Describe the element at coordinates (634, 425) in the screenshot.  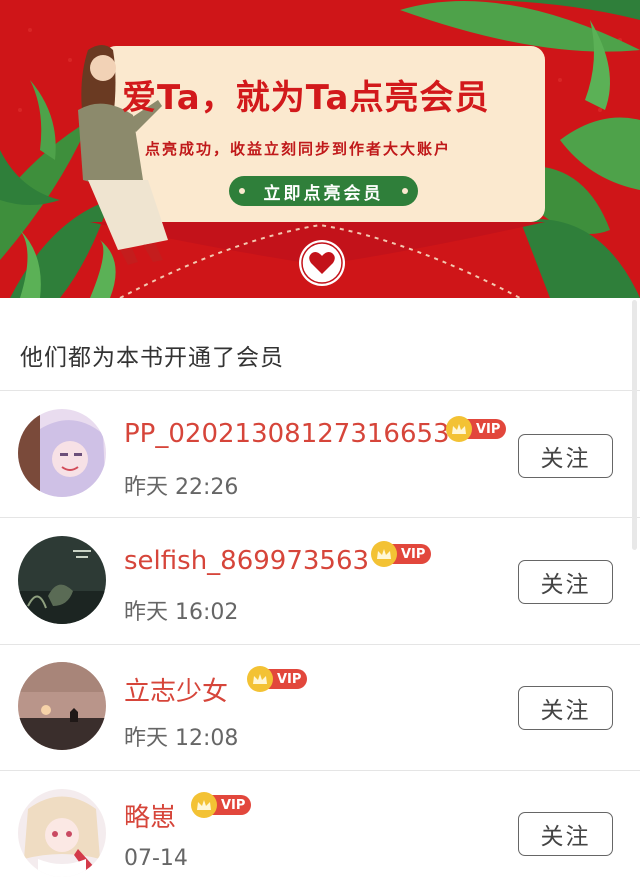
I see `scrollbar` at that location.